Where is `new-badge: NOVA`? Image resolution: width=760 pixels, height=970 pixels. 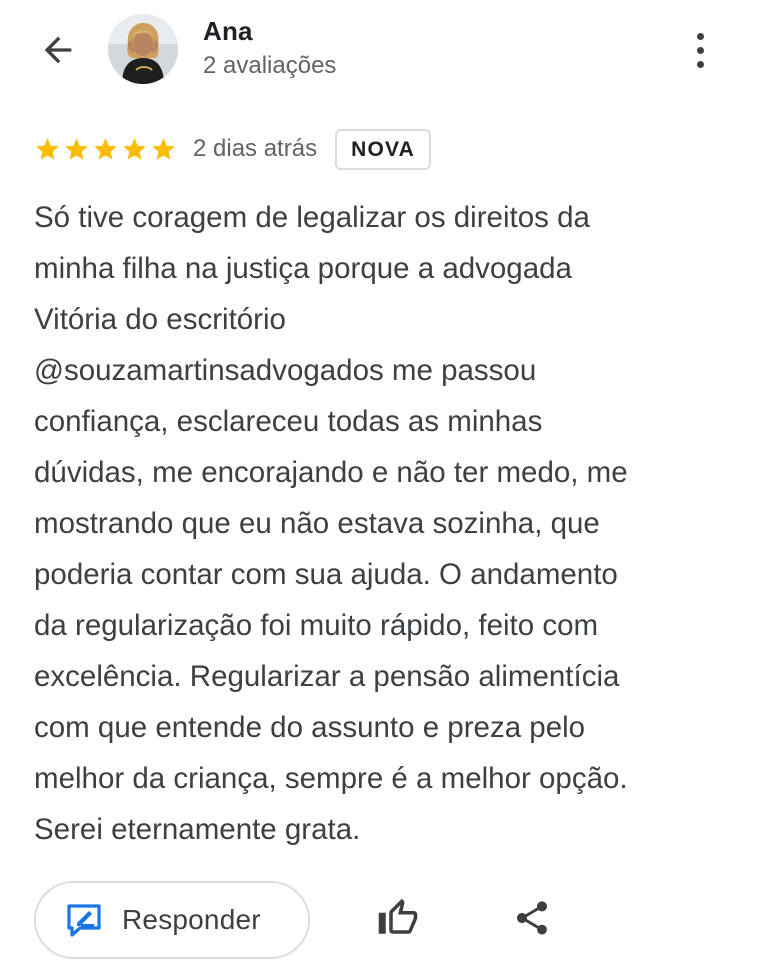
new-badge: NOVA is located at coordinates (383, 149).